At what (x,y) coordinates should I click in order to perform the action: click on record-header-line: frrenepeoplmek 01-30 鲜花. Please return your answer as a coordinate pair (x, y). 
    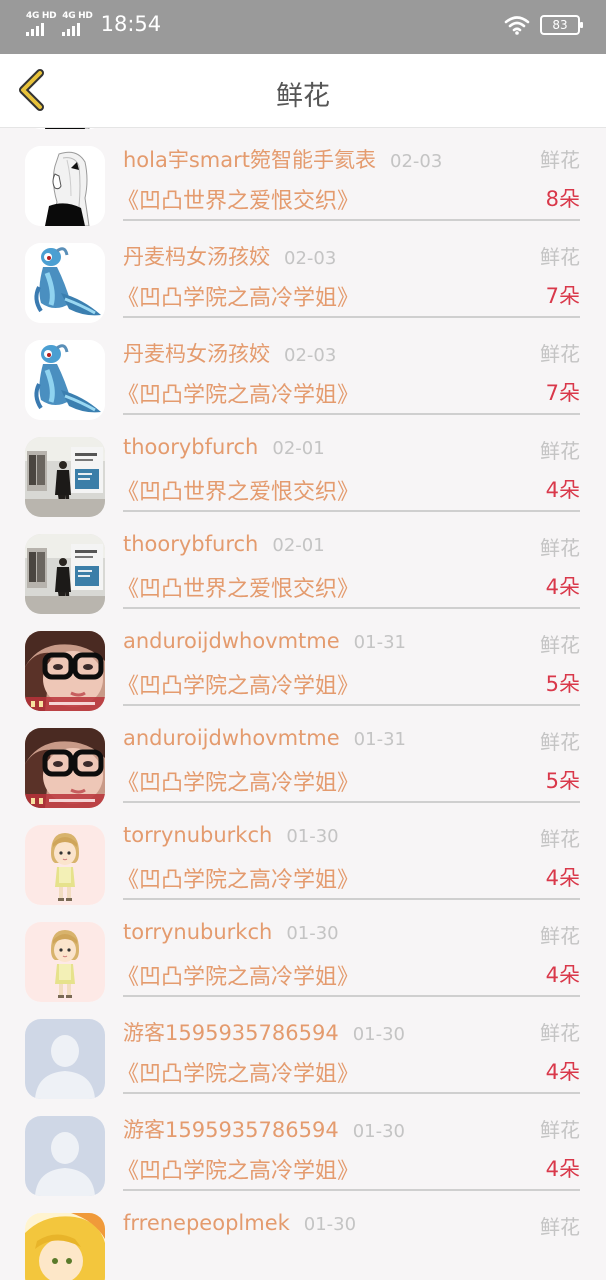
    Looking at the image, I should click on (351, 1226).